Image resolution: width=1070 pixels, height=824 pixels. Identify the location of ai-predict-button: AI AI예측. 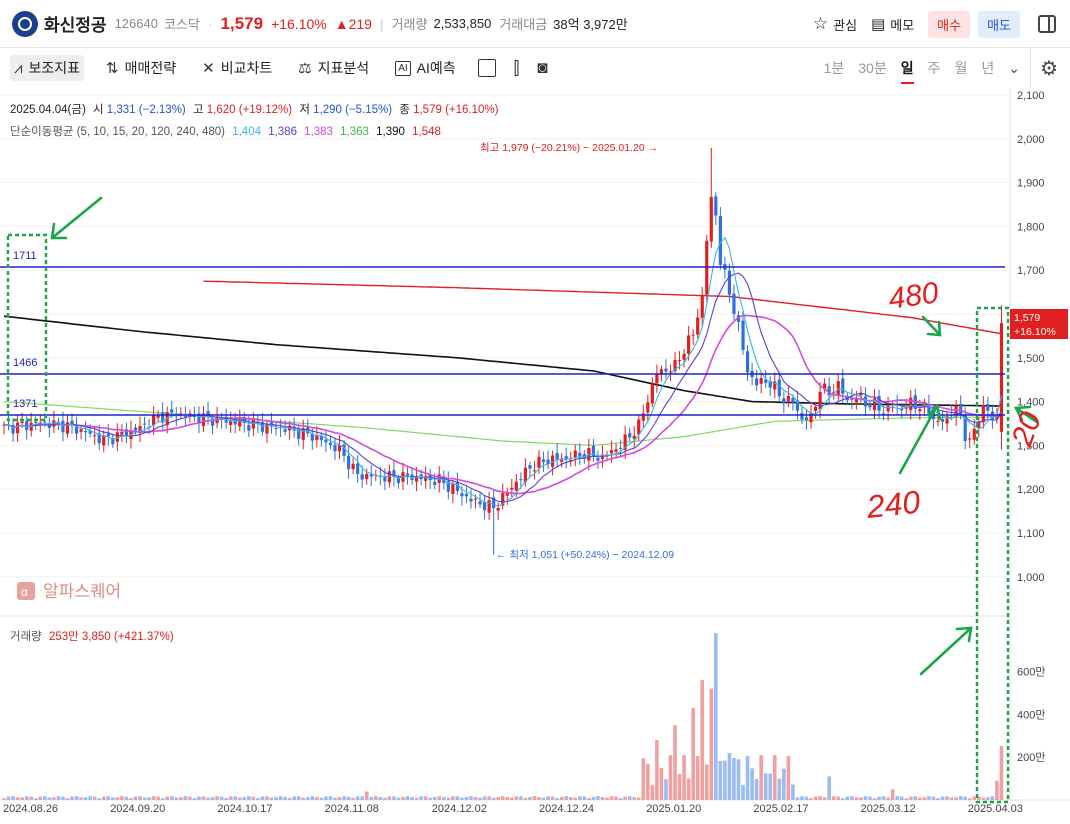
(425, 68).